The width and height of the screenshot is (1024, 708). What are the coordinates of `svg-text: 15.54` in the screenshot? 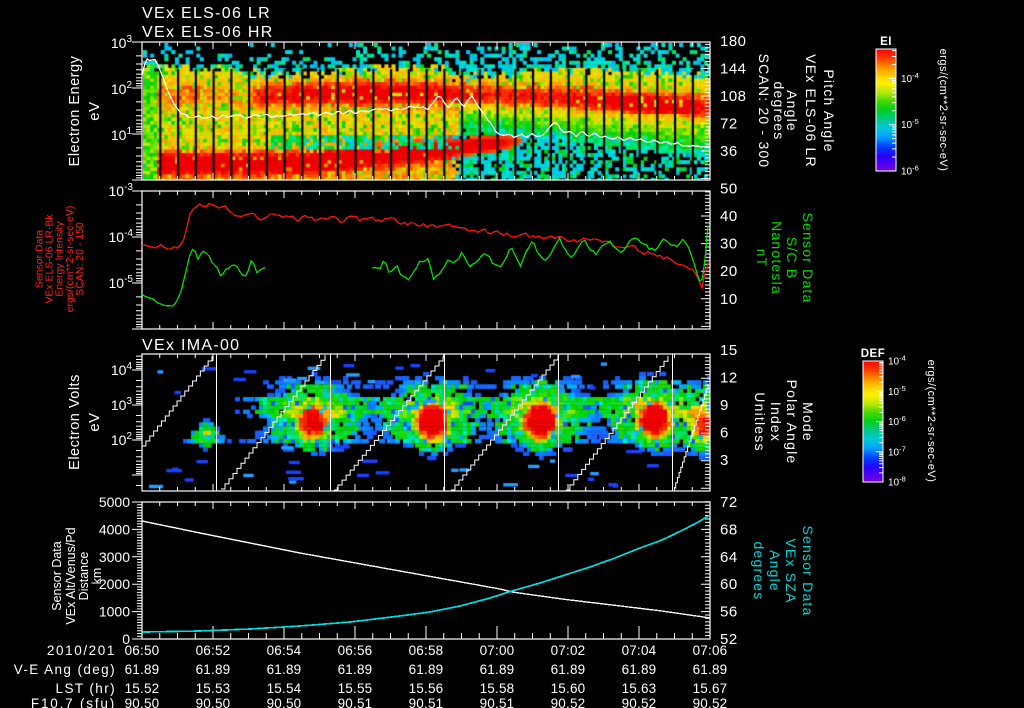 It's located at (284, 688).